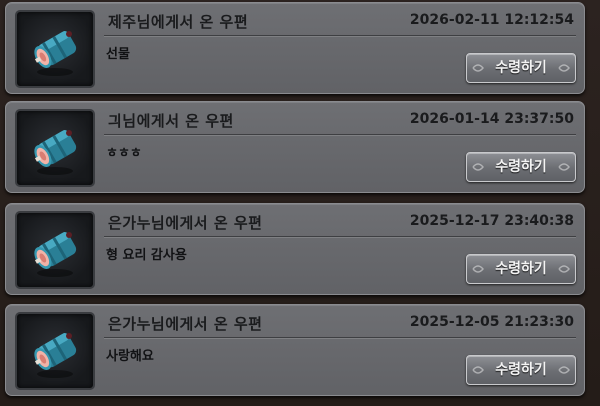 The height and width of the screenshot is (406, 600). I want to click on mail-date: 2025-12-17 23:40:38, so click(491, 221).